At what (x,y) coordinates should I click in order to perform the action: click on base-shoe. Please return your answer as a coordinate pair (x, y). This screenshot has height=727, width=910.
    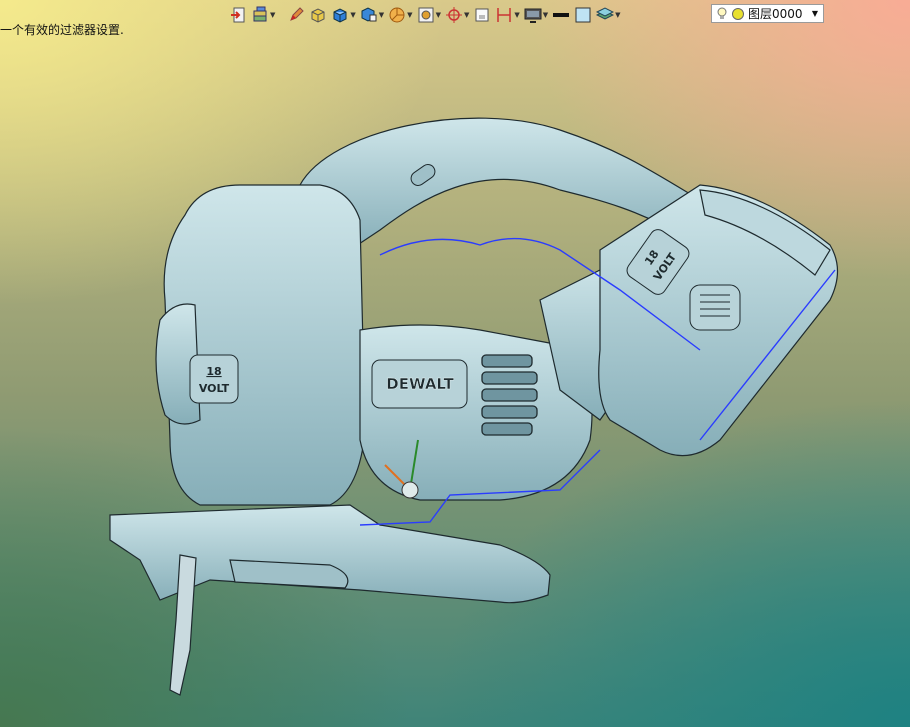
    Looking at the image, I should click on (330, 554).